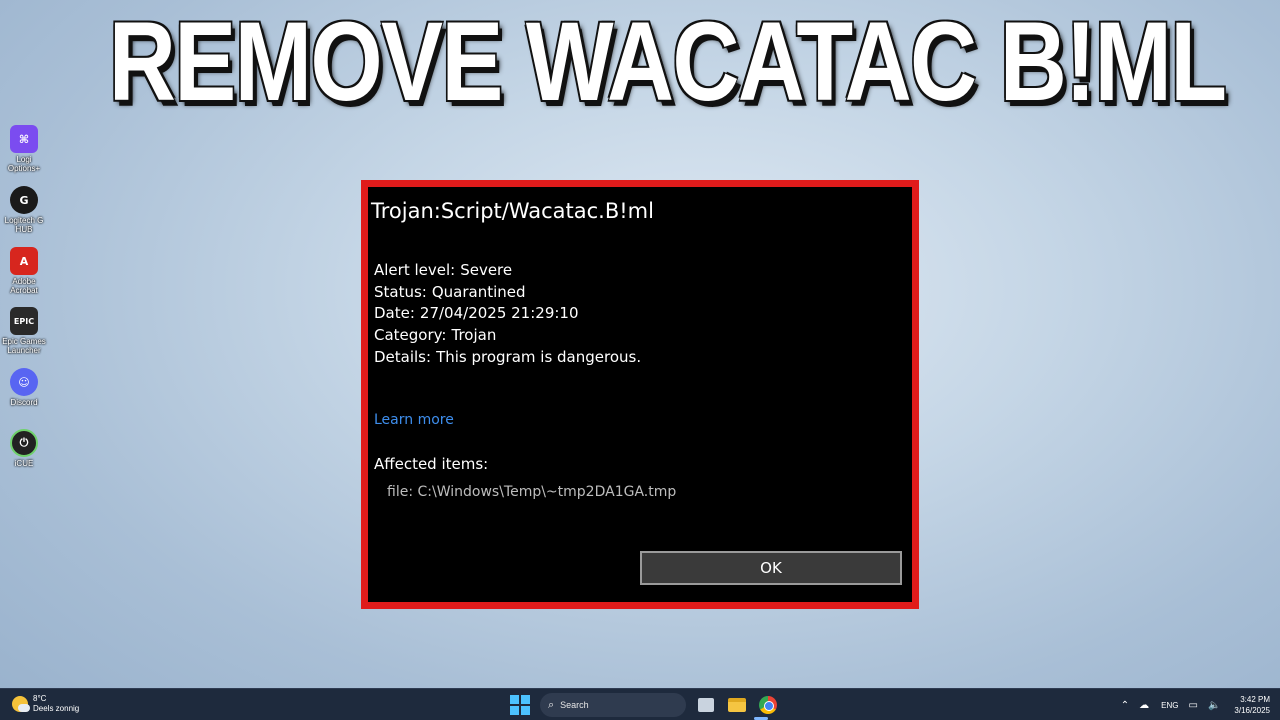 The image size is (1280, 720). I want to click on desktop-icon-discord: ☺ Discord, so click(24, 387).